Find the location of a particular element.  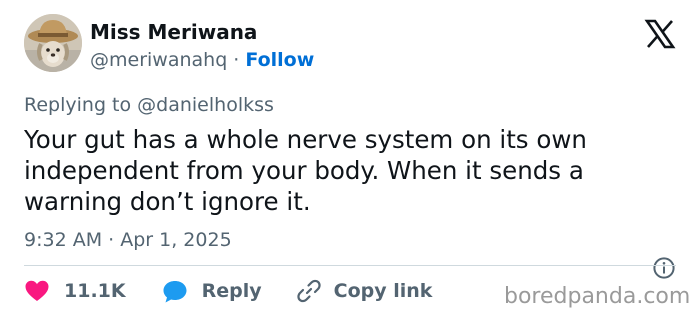

author-handle-line: @meriwanahq · Follow is located at coordinates (202, 60).